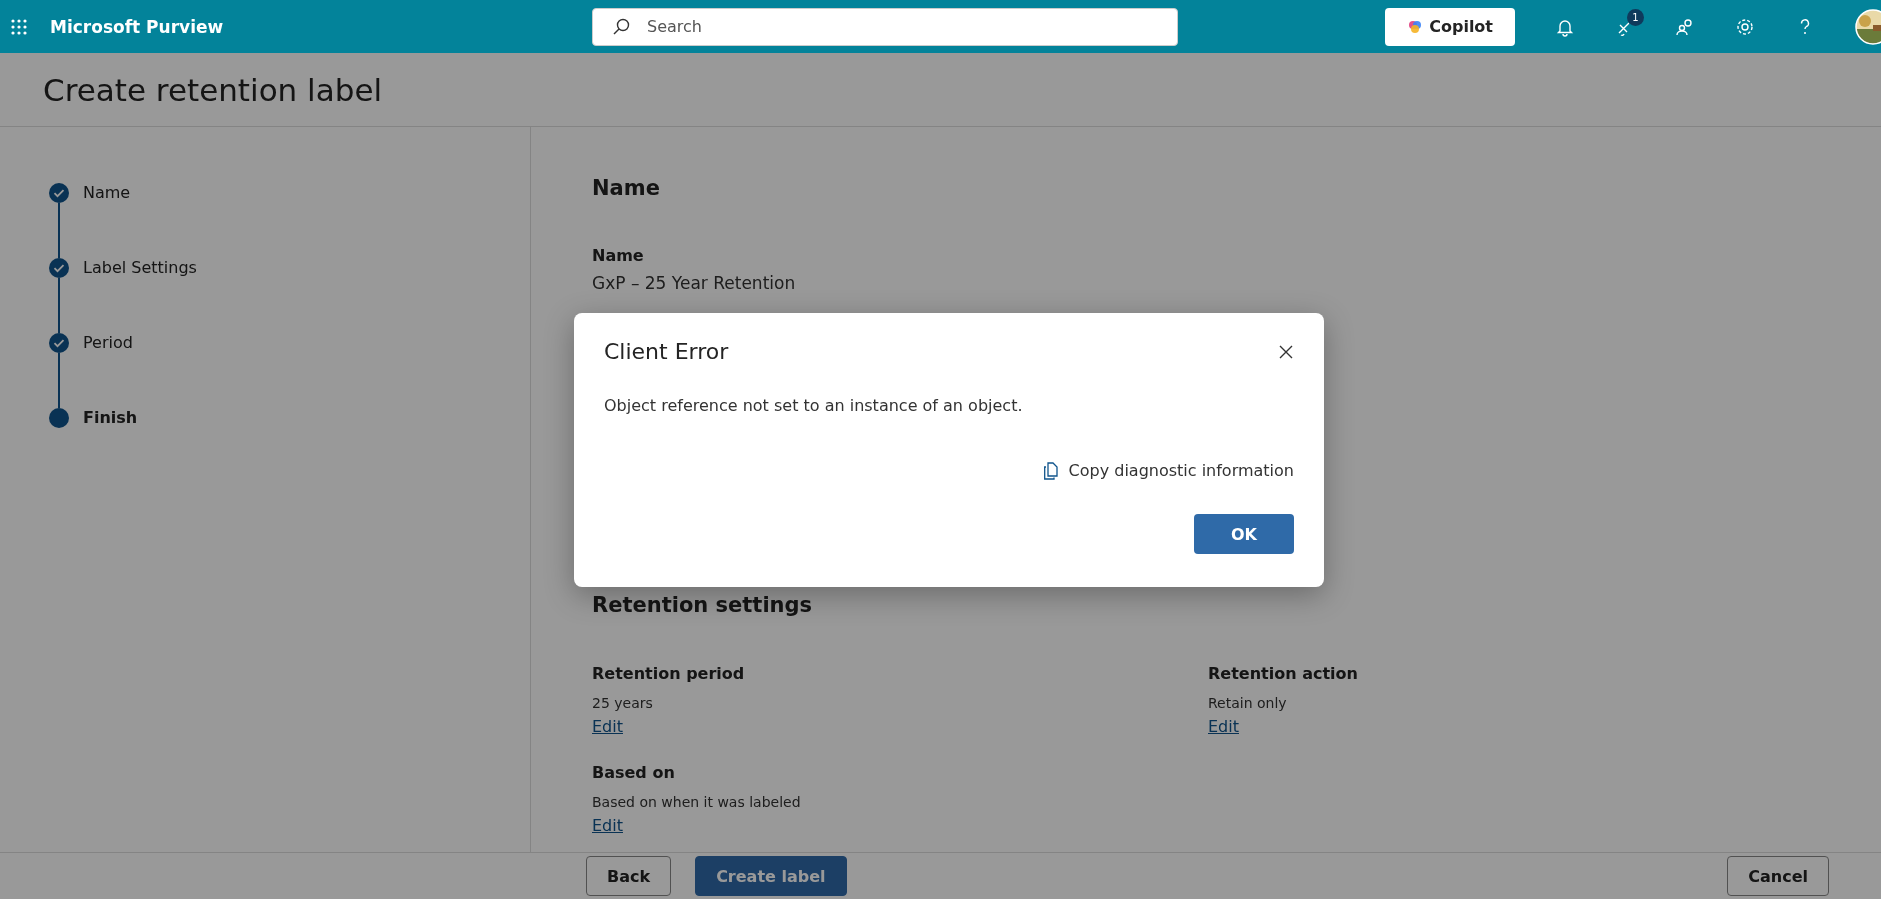 This screenshot has width=1881, height=899. Describe the element at coordinates (1450, 26) in the screenshot. I see `copilot-button: Copilot` at that location.